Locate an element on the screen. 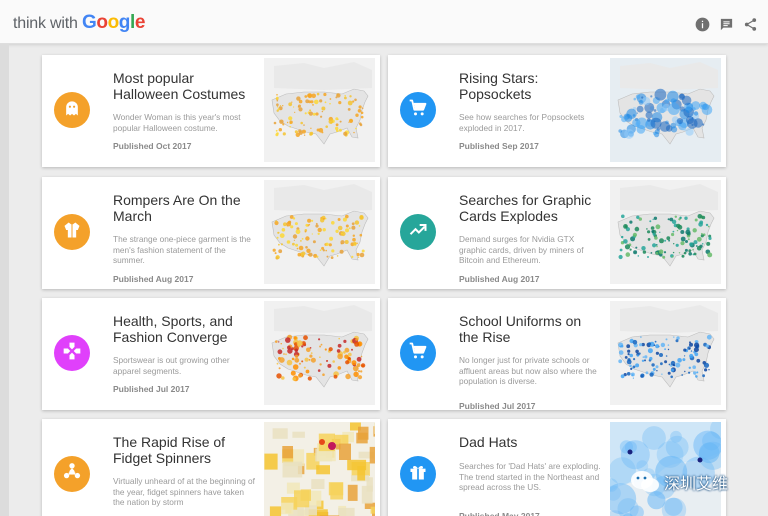 The height and width of the screenshot is (516, 768). ghost-icon is located at coordinates (72, 110).